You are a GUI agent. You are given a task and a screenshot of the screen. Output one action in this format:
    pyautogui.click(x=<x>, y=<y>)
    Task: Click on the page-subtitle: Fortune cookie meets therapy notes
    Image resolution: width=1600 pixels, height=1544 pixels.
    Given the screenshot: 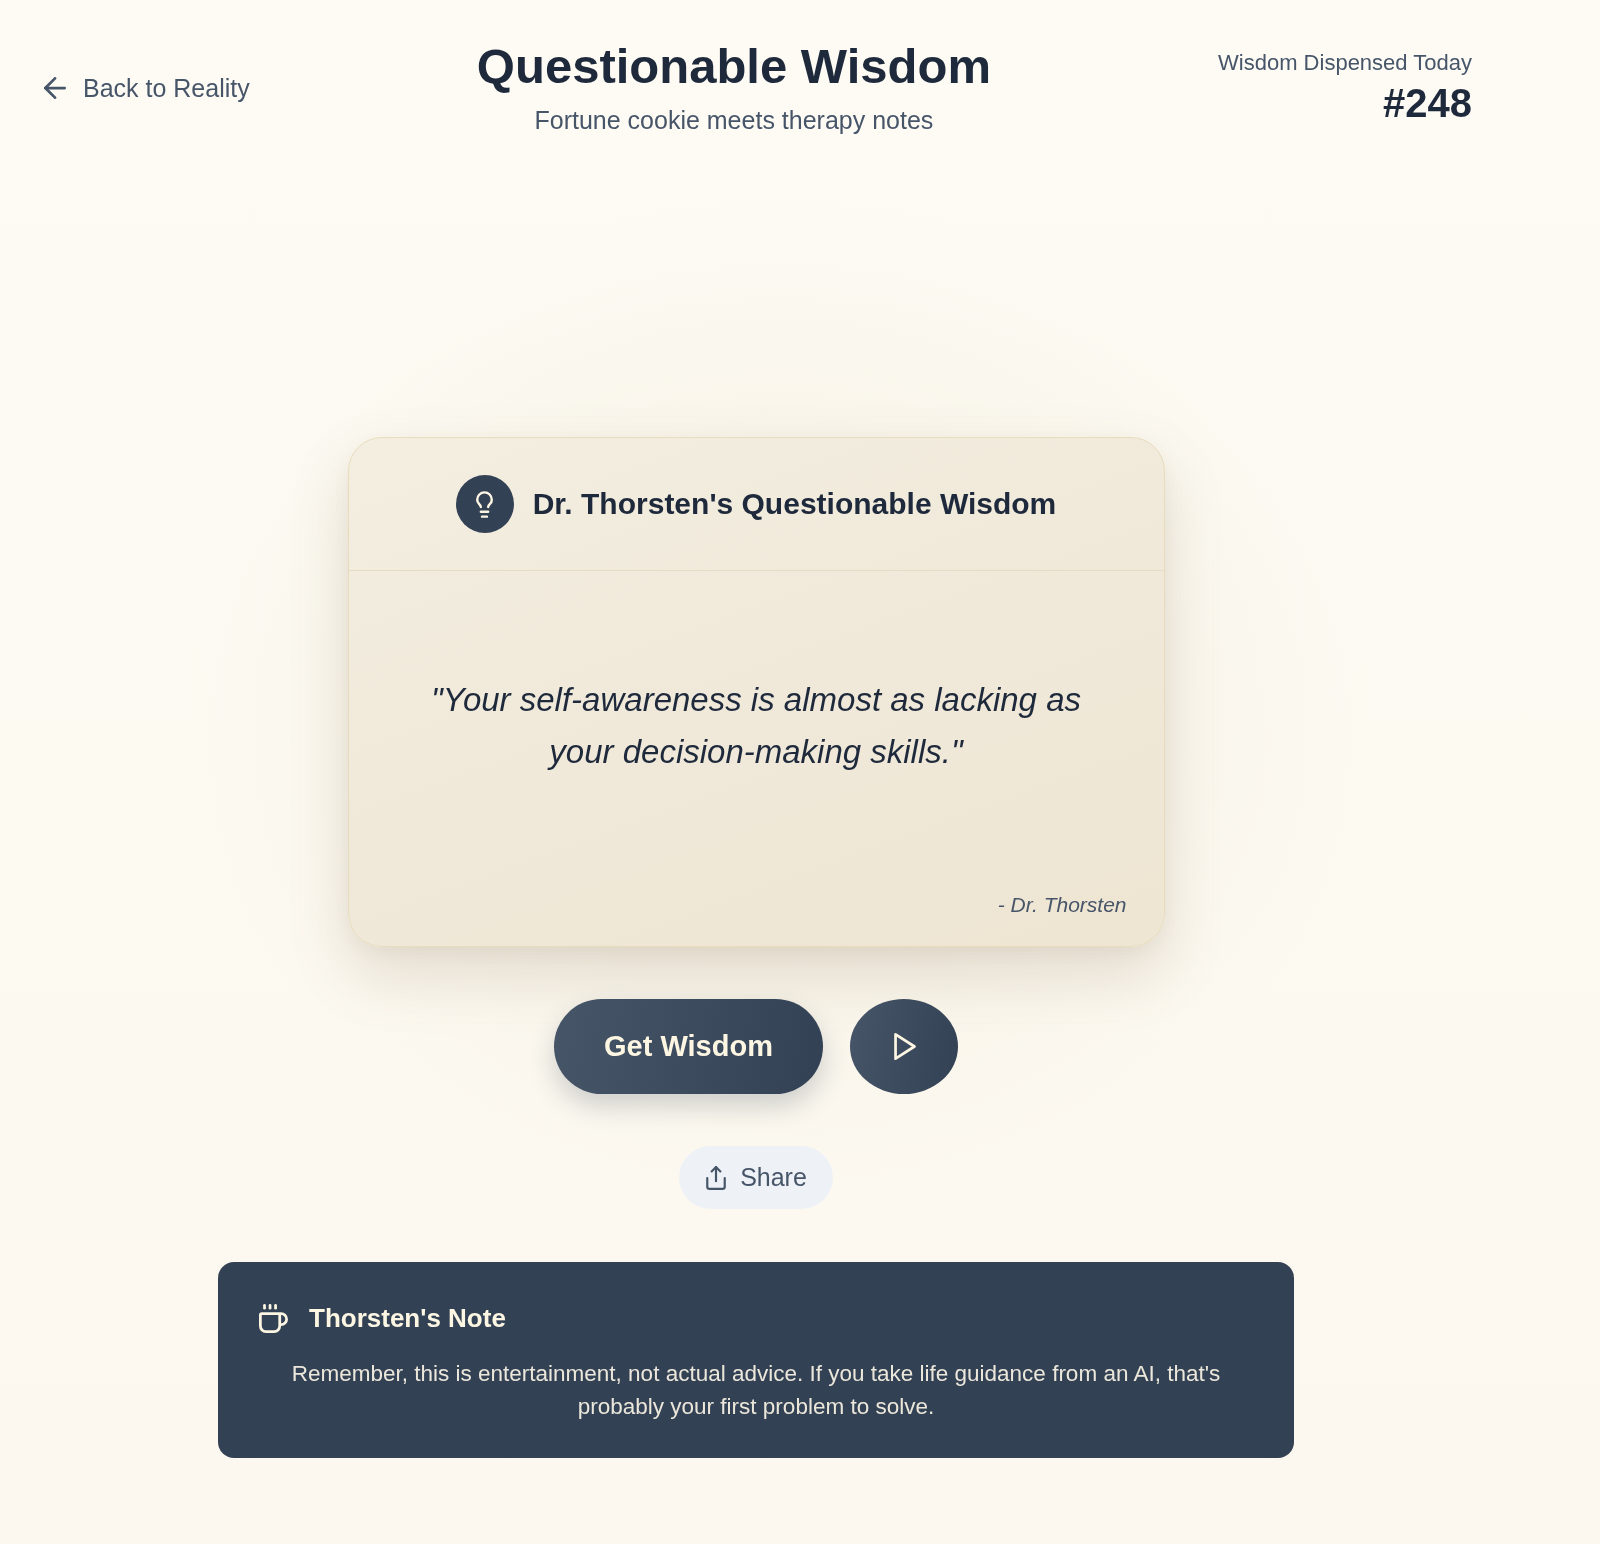 What is the action you would take?
    pyautogui.click(x=734, y=120)
    